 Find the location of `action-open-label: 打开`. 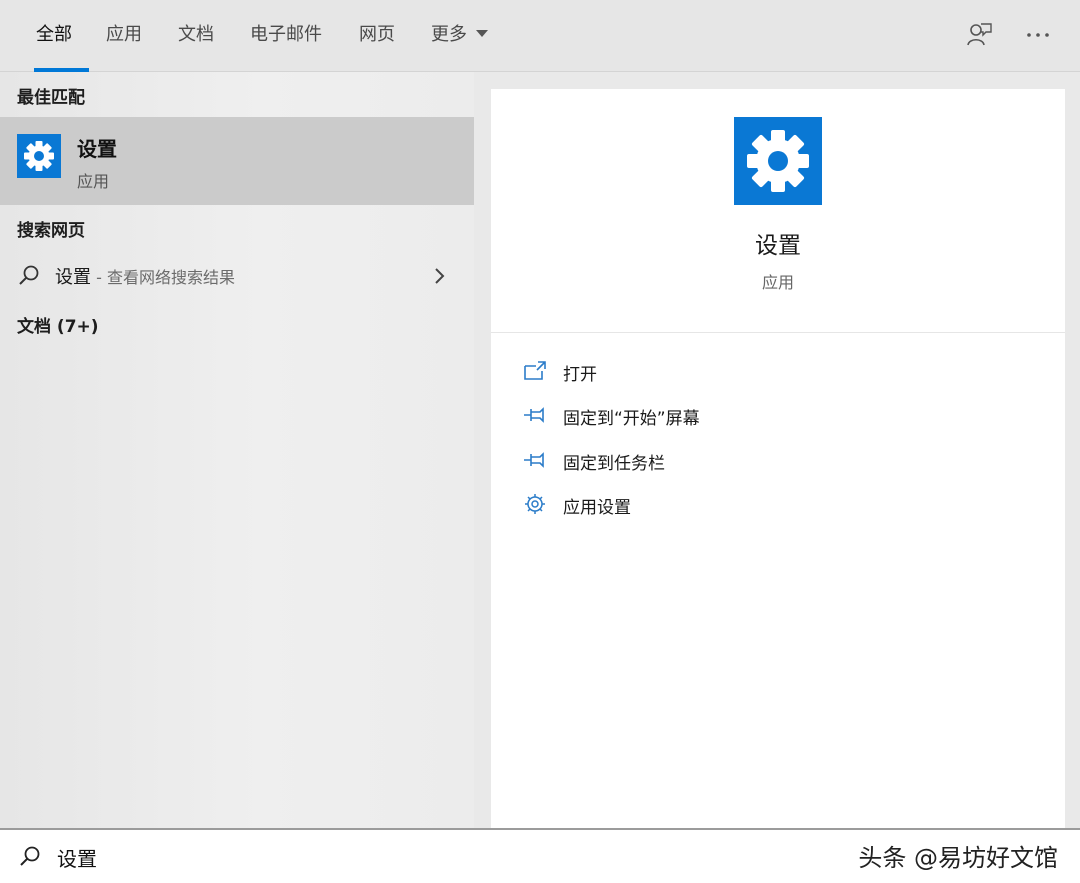

action-open-label: 打开 is located at coordinates (580, 375).